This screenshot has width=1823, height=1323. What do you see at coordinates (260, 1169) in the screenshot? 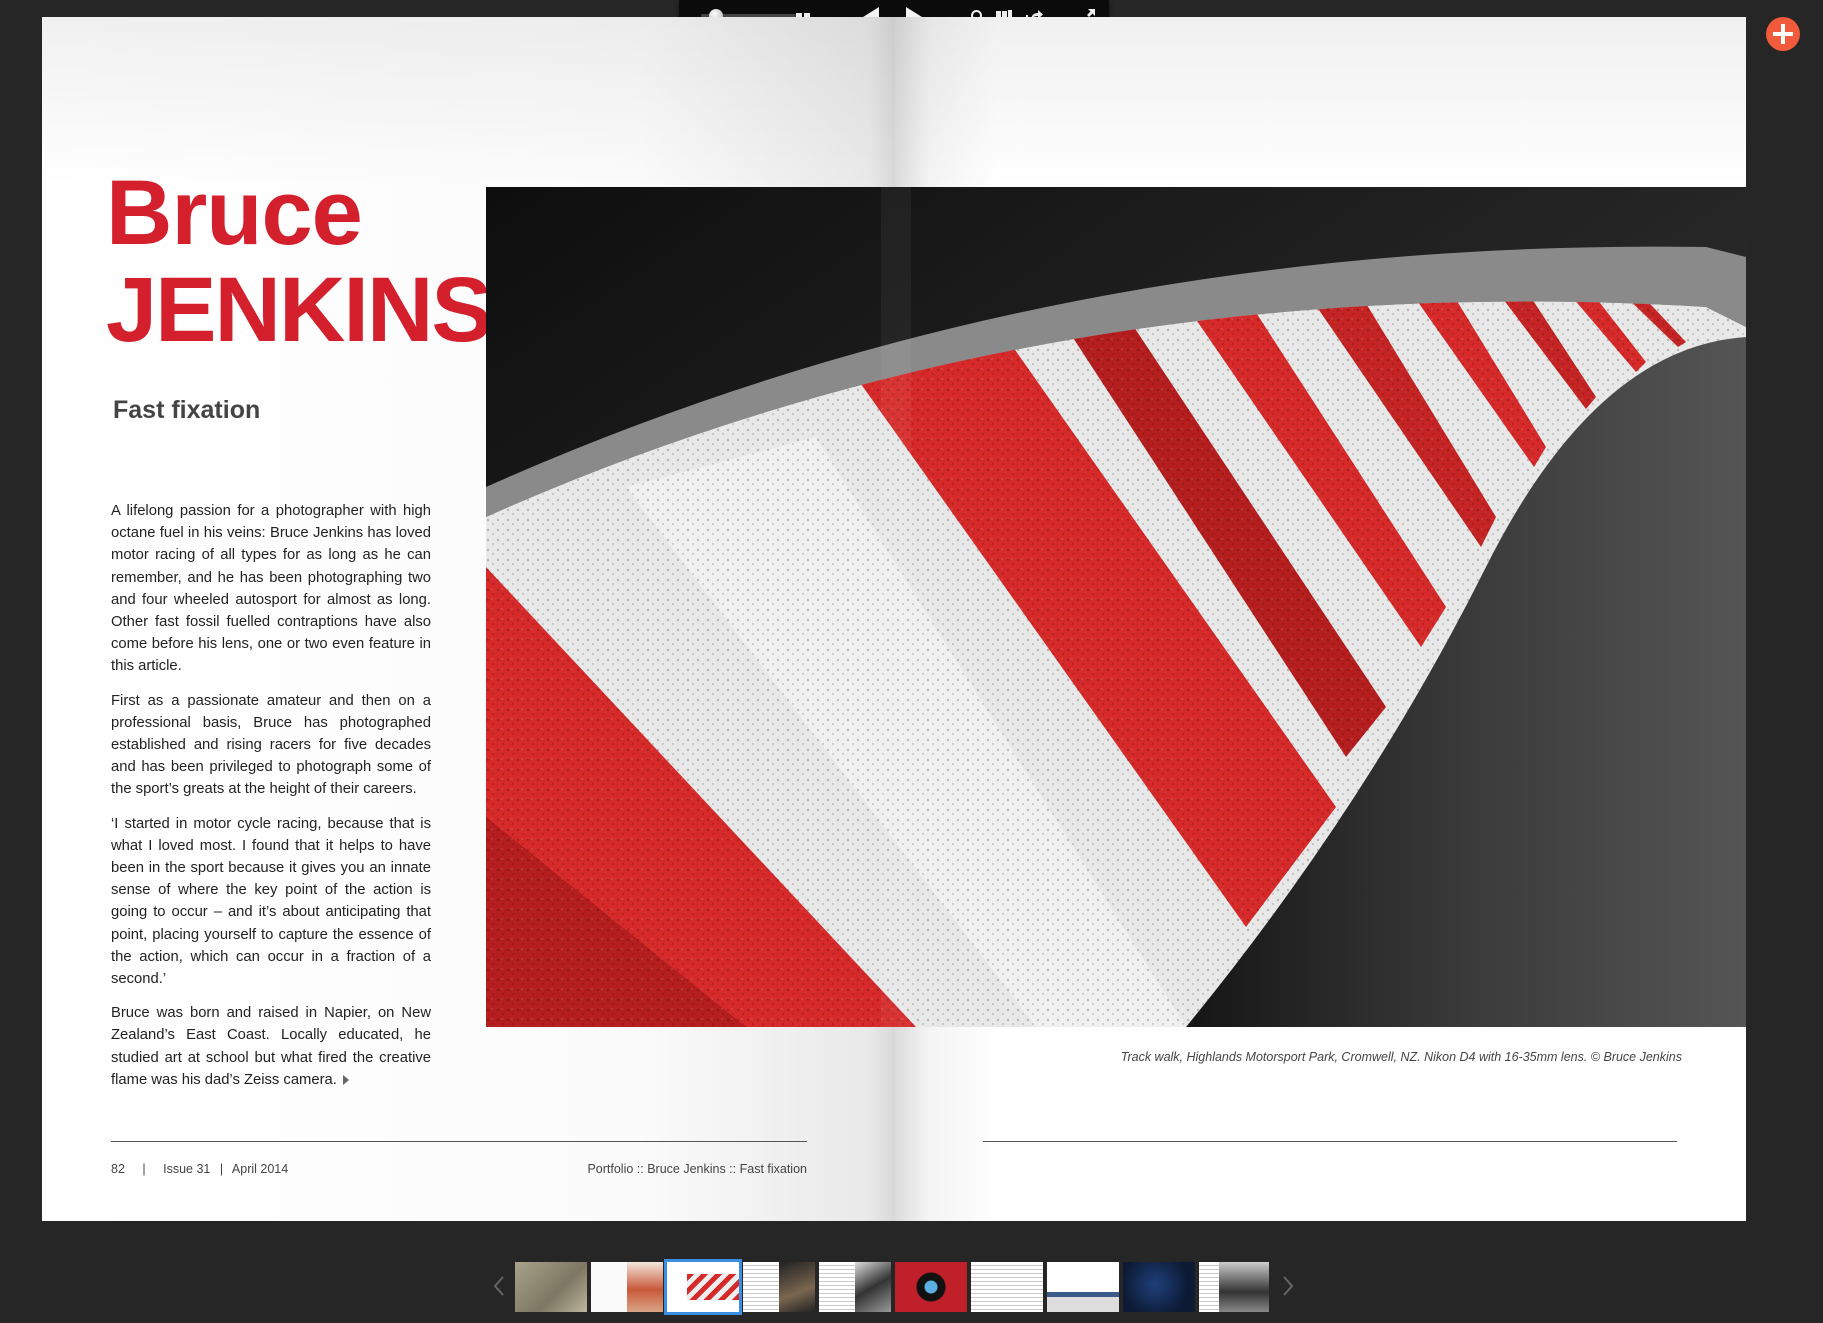
I see `issue-date: April 2014` at bounding box center [260, 1169].